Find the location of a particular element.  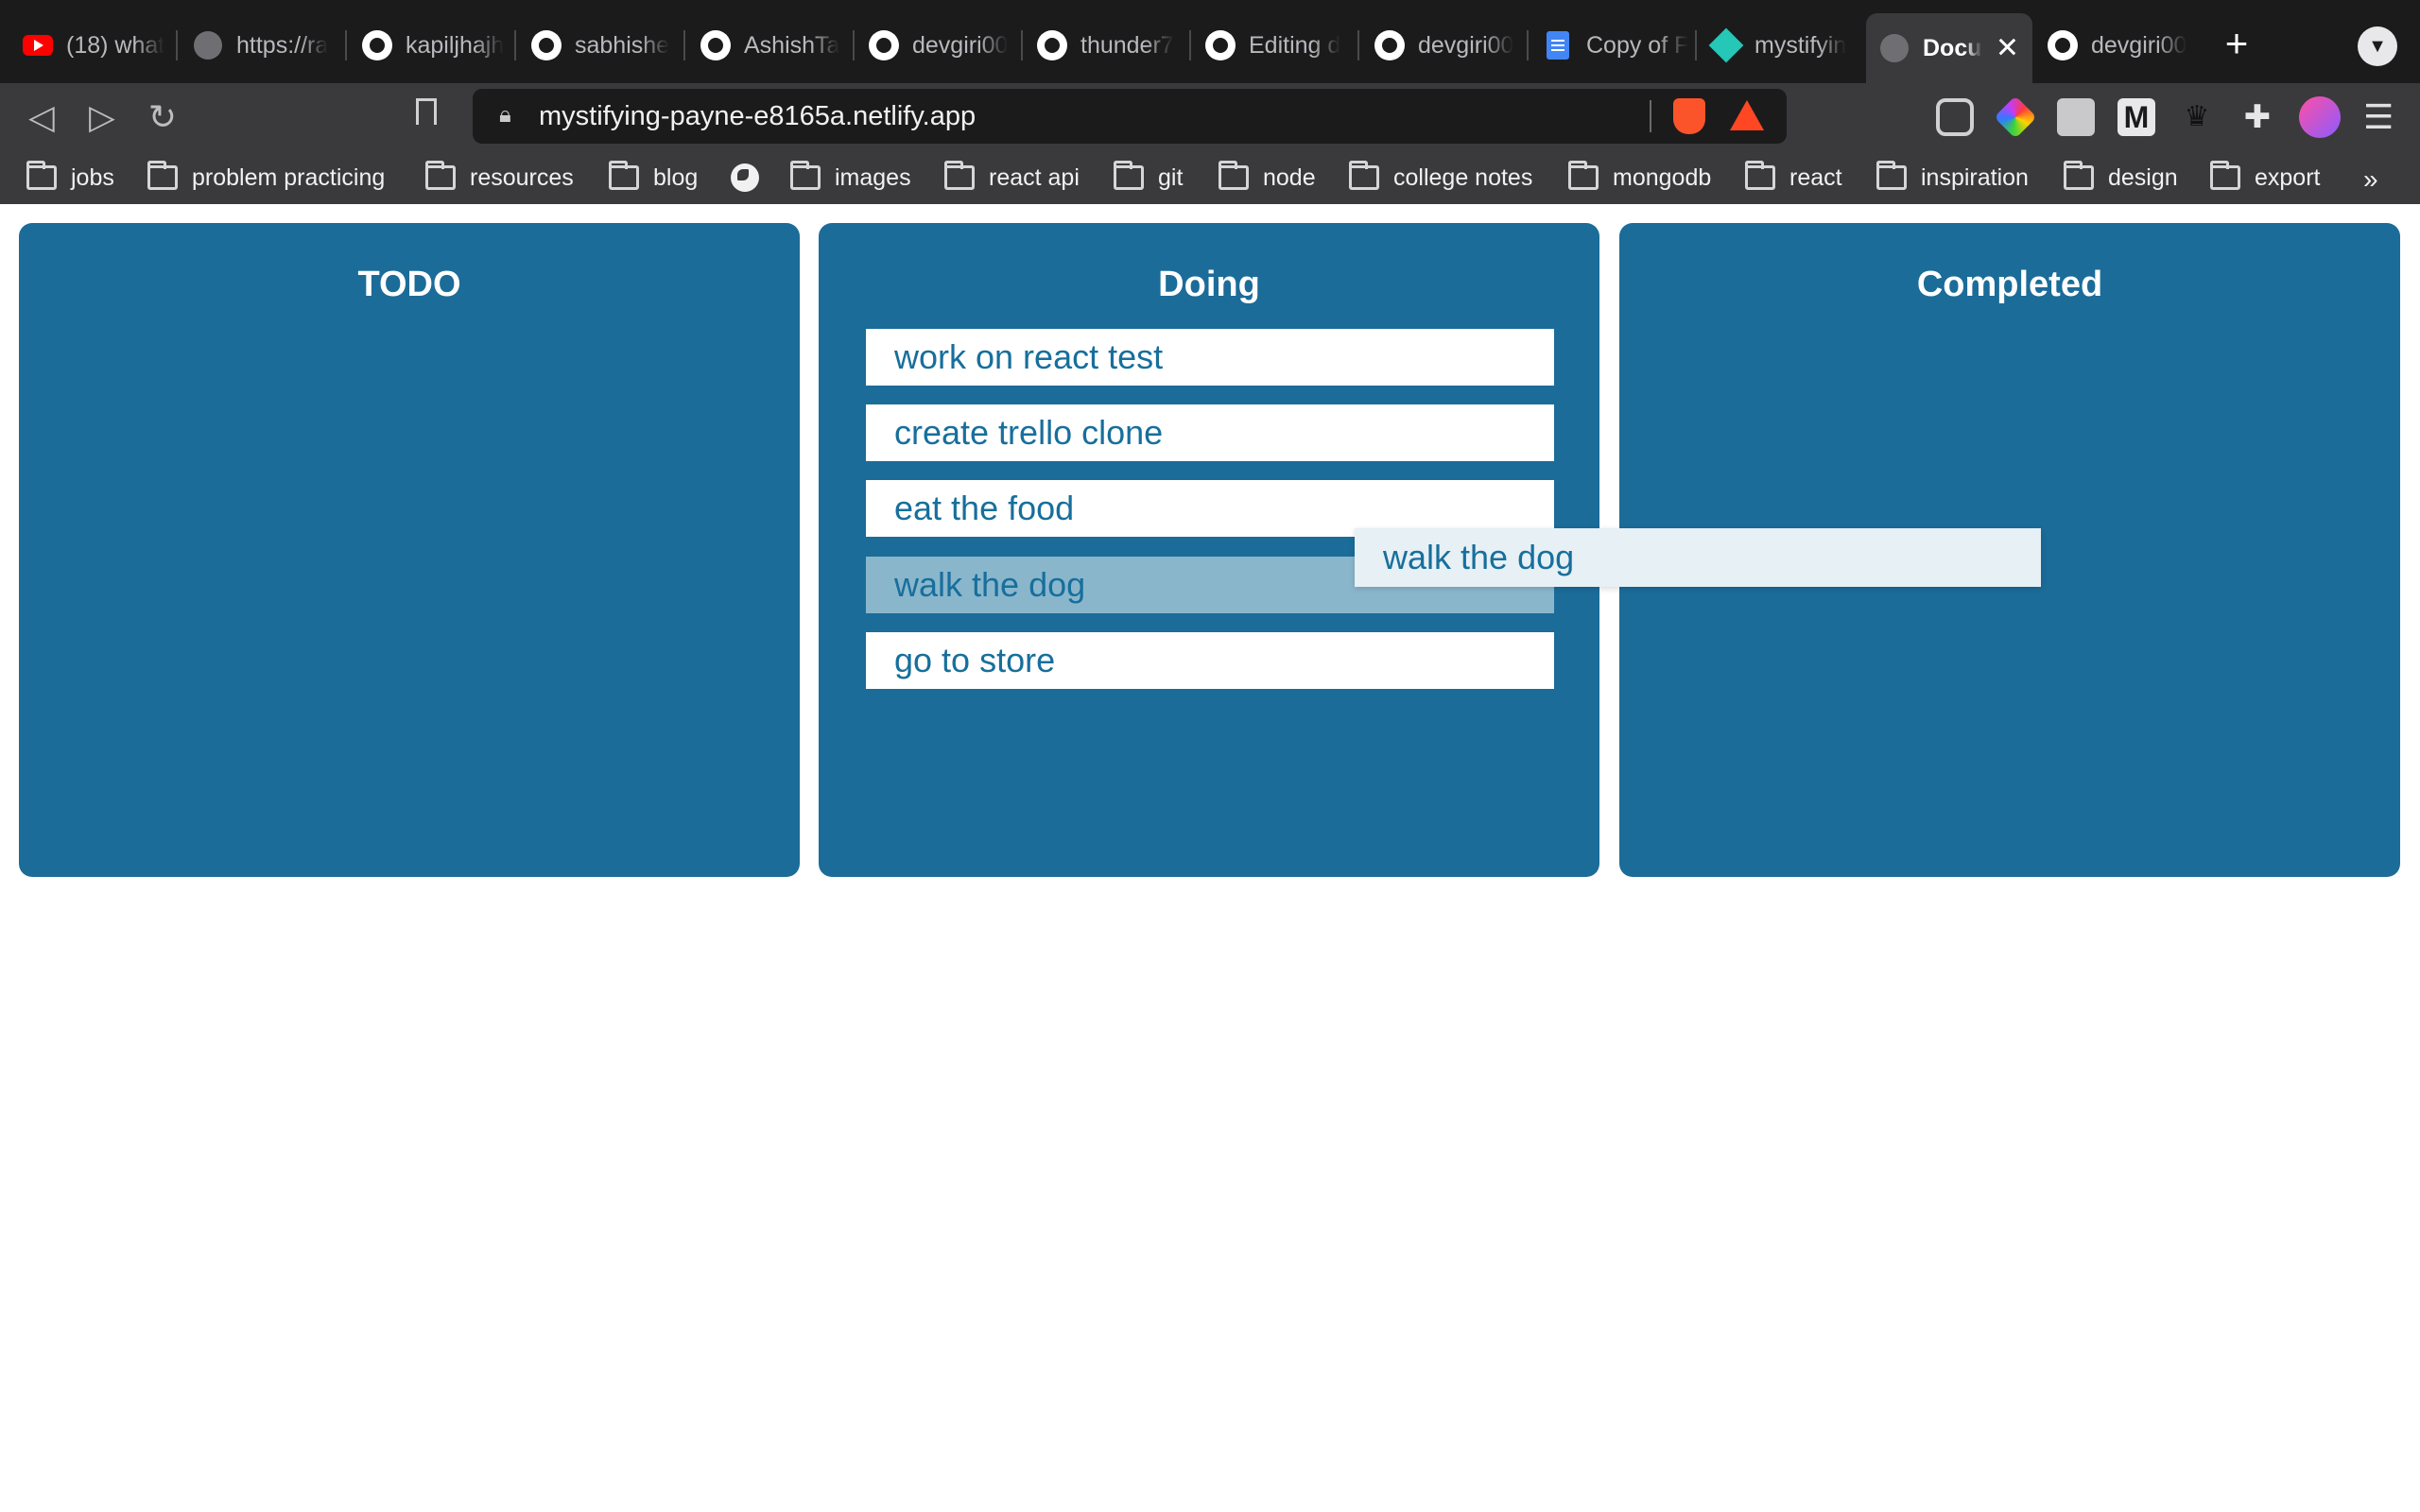

bookmark-folder: college notes is located at coordinates (1440, 178).